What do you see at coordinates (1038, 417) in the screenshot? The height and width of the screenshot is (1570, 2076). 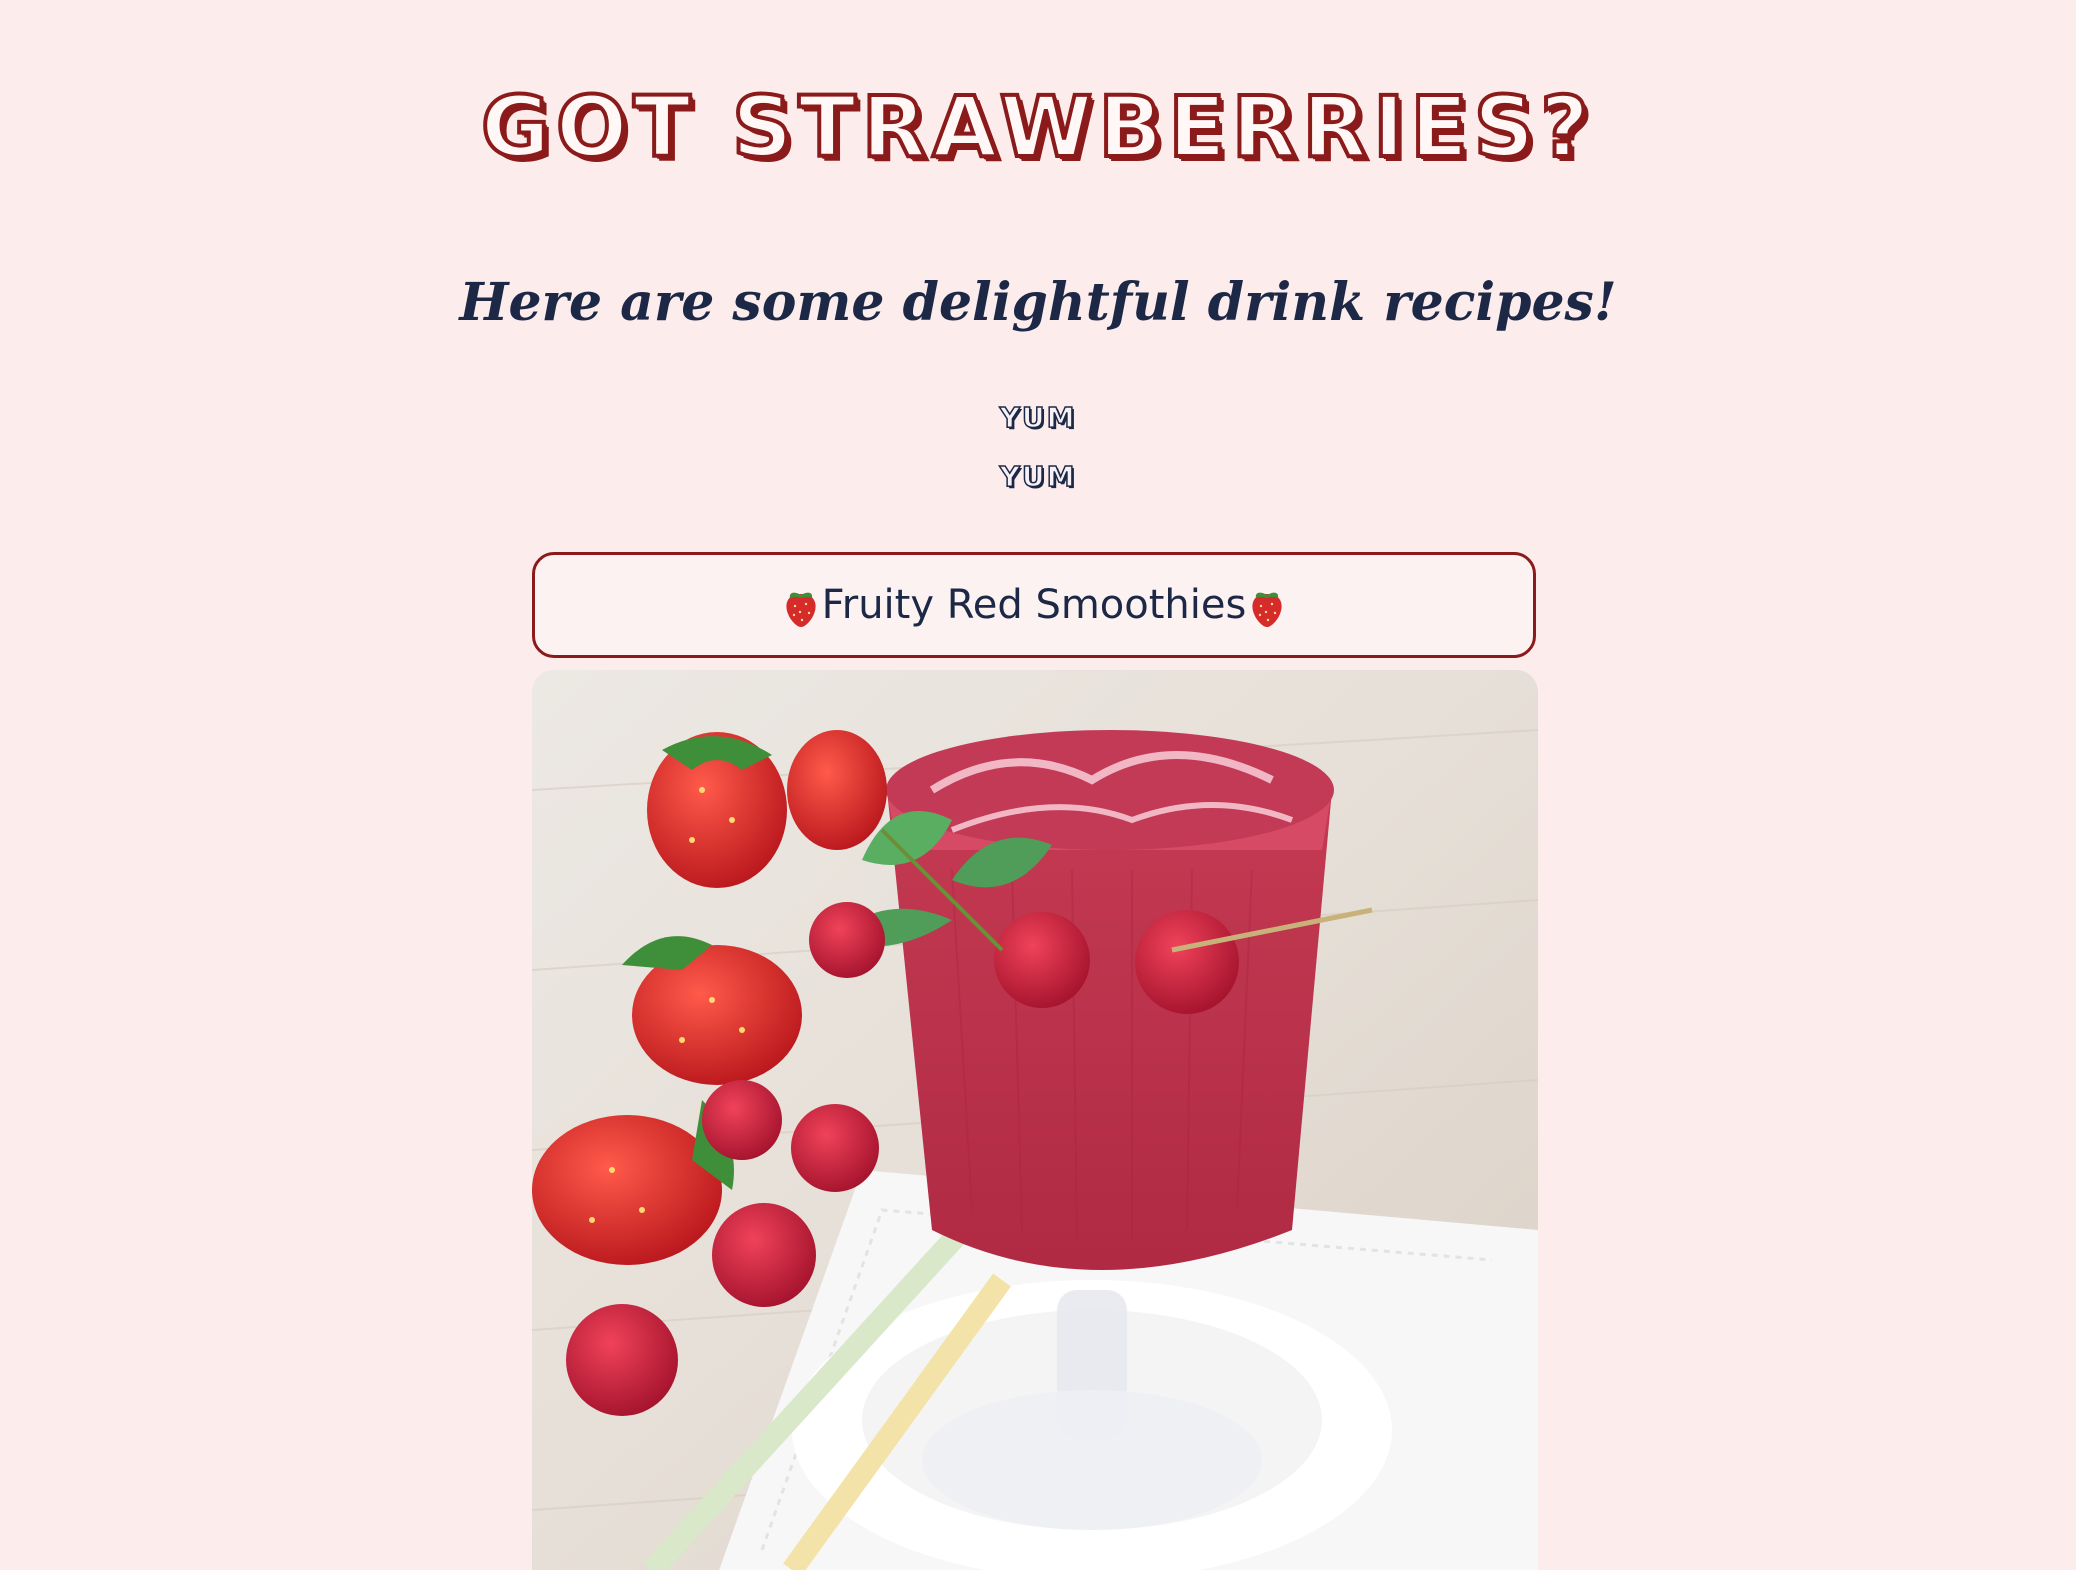 I see `tagline-line-1: yum` at bounding box center [1038, 417].